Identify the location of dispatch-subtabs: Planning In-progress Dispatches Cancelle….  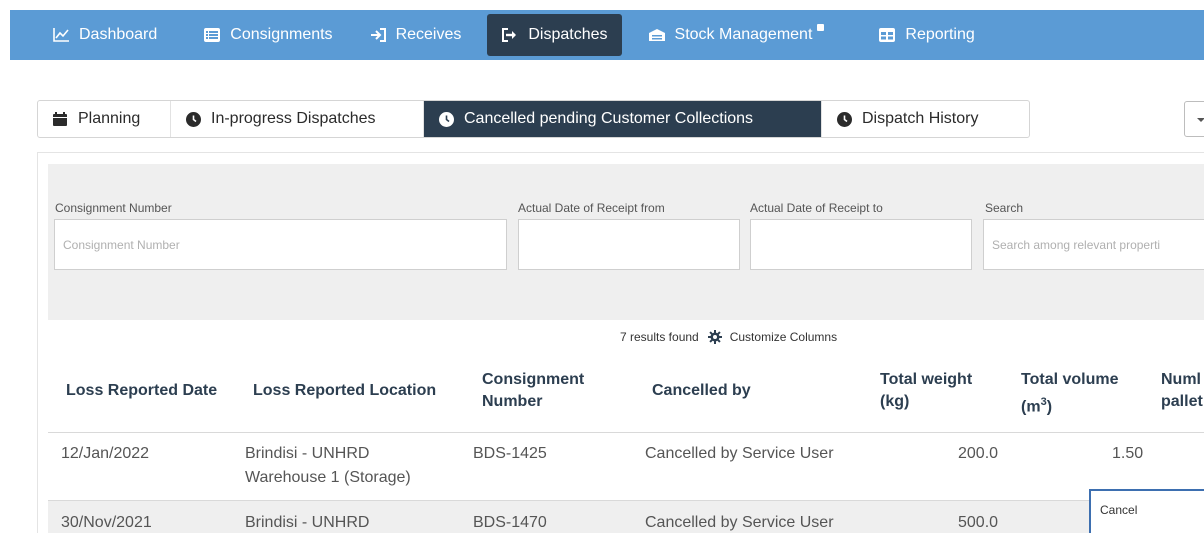
(533, 119).